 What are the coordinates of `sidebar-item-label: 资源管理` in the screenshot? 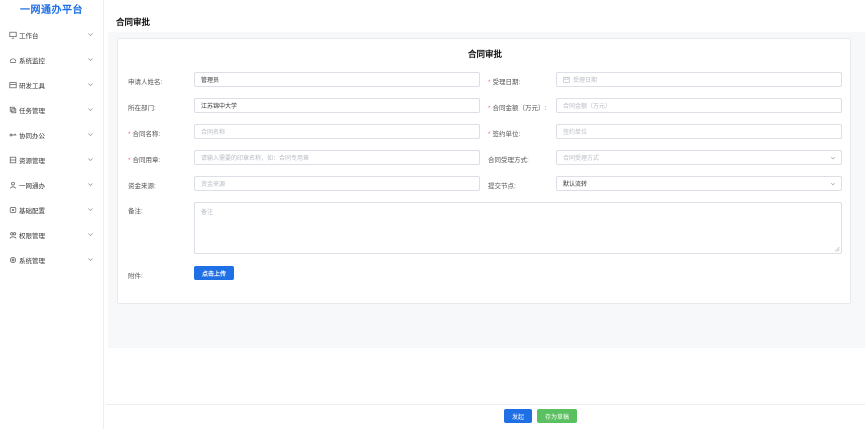 It's located at (32, 161).